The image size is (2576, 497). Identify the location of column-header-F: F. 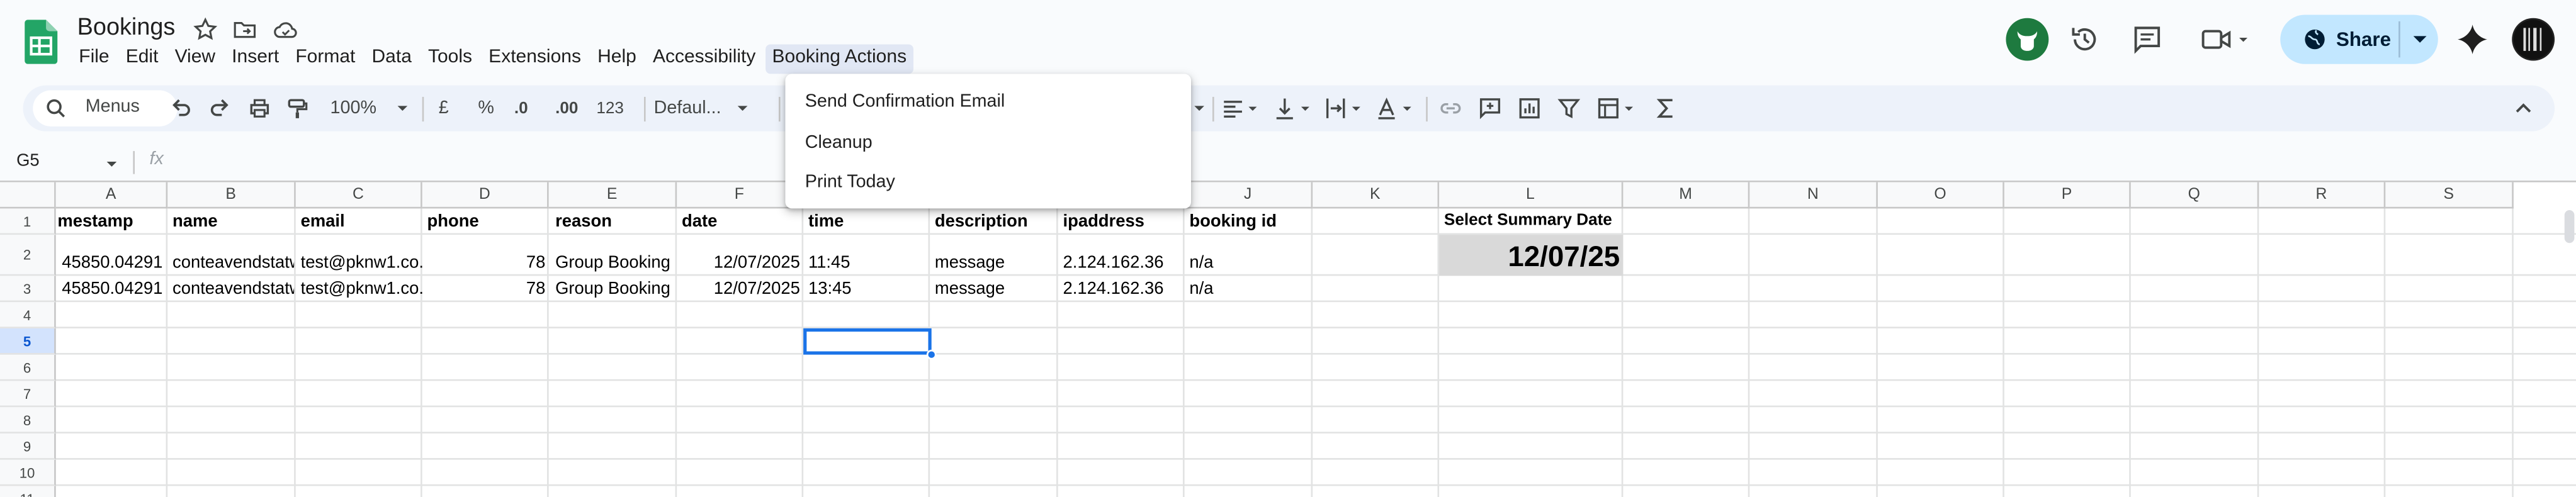
(740, 195).